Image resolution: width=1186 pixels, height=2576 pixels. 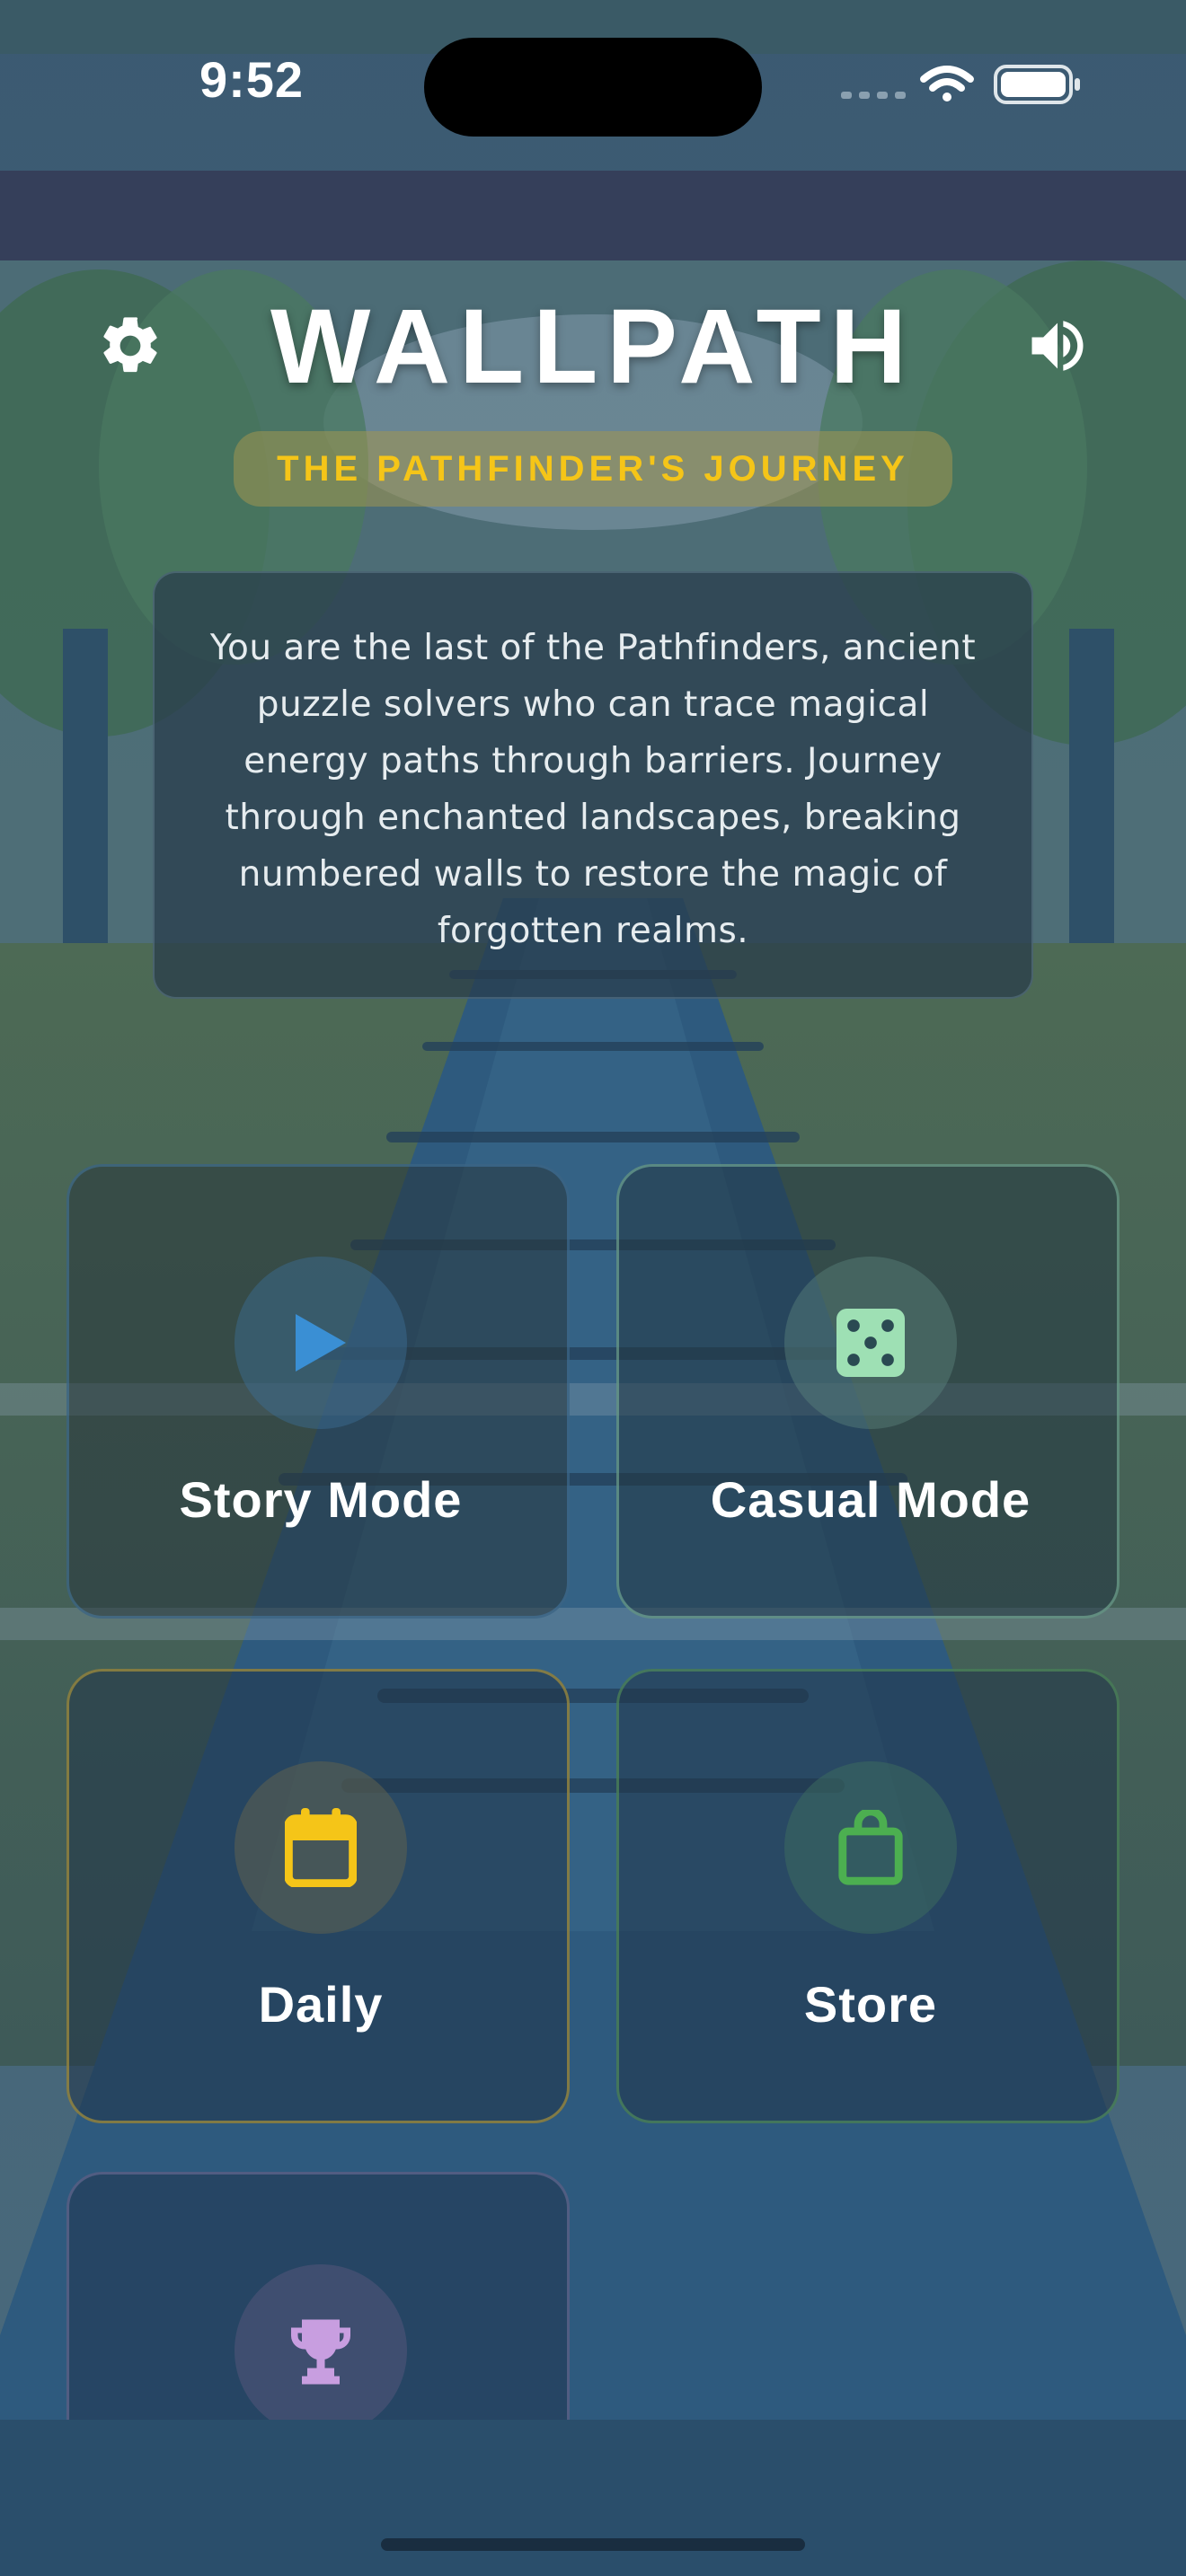 What do you see at coordinates (593, 2544) in the screenshot?
I see `home-indicator` at bounding box center [593, 2544].